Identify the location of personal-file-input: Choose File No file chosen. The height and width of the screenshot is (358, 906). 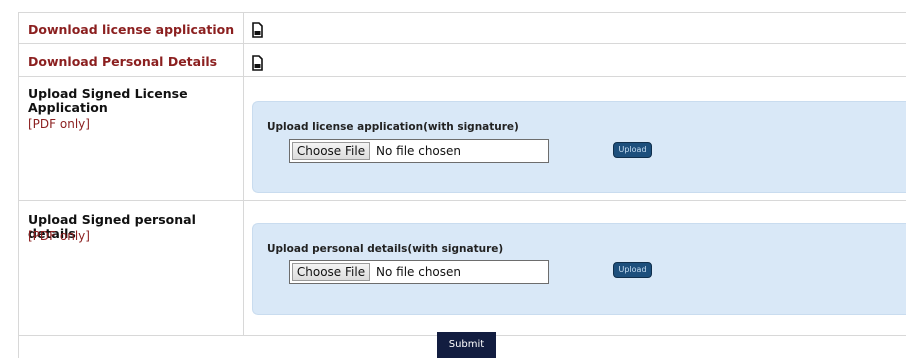
(419, 272).